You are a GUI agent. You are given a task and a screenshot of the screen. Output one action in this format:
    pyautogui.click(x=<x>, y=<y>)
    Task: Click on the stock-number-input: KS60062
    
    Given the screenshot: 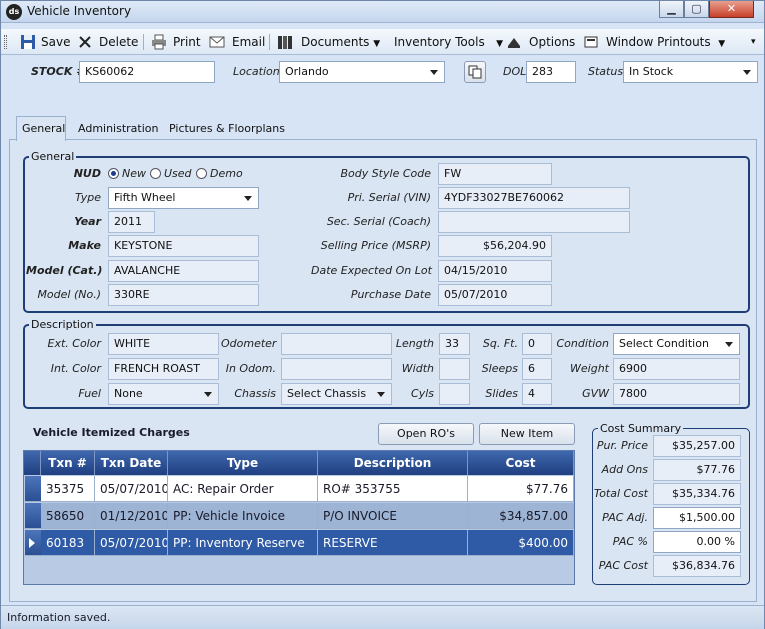 What is the action you would take?
    pyautogui.click(x=147, y=72)
    